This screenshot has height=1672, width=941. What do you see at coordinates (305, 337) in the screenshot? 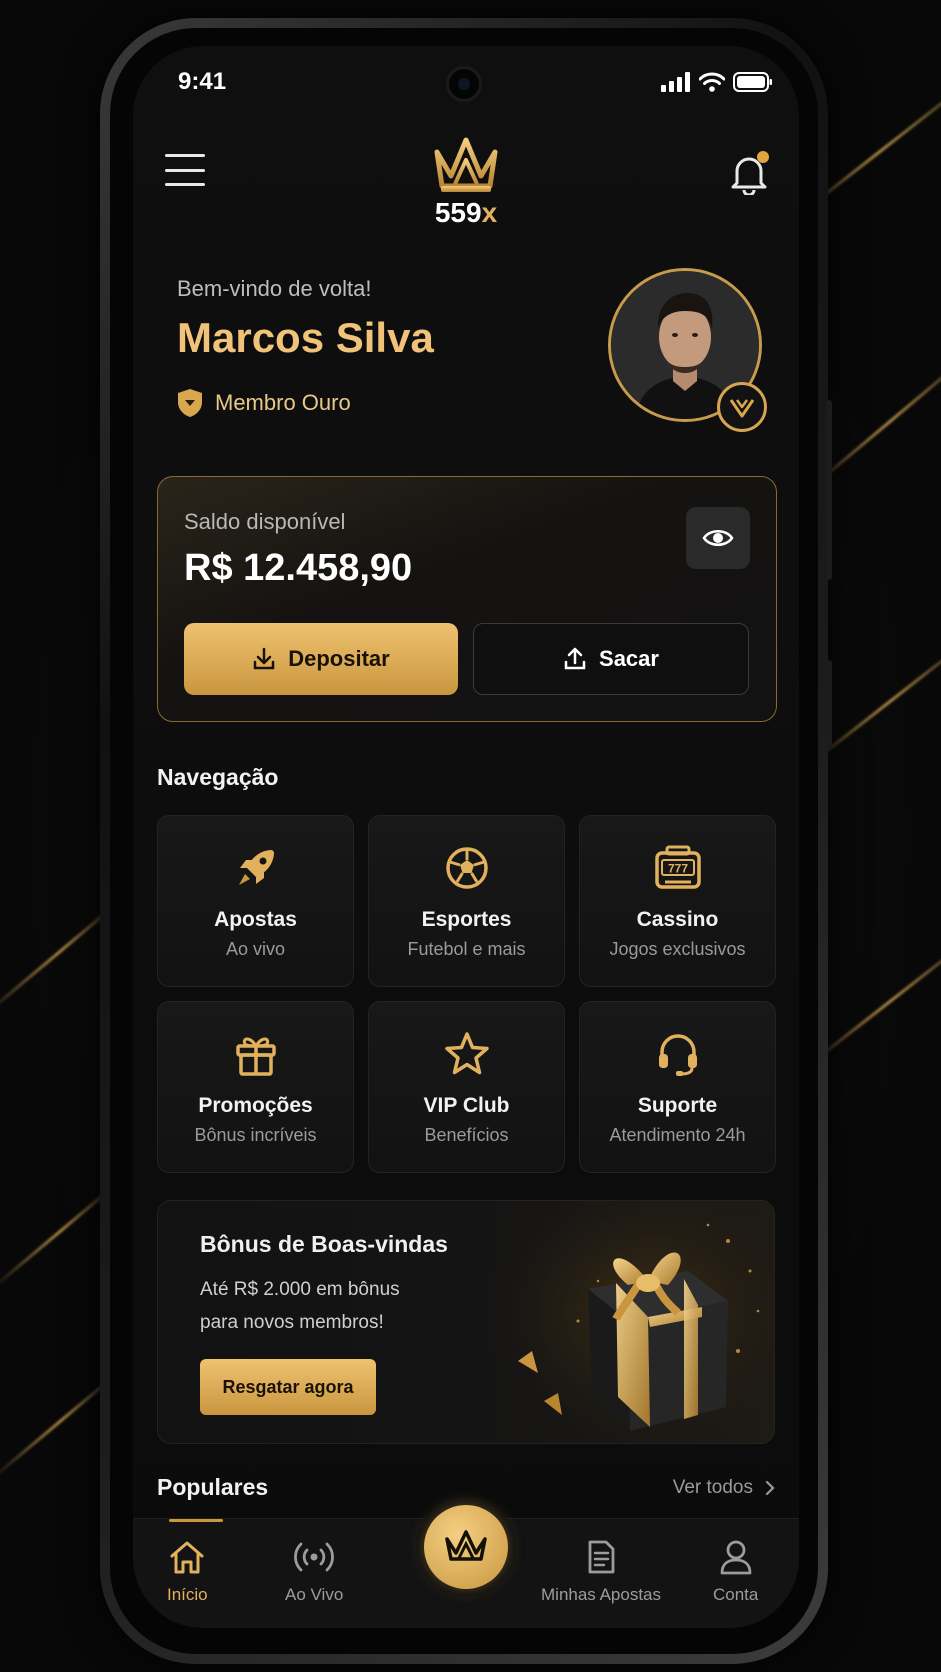
I see `user-name: Marcos Silva` at bounding box center [305, 337].